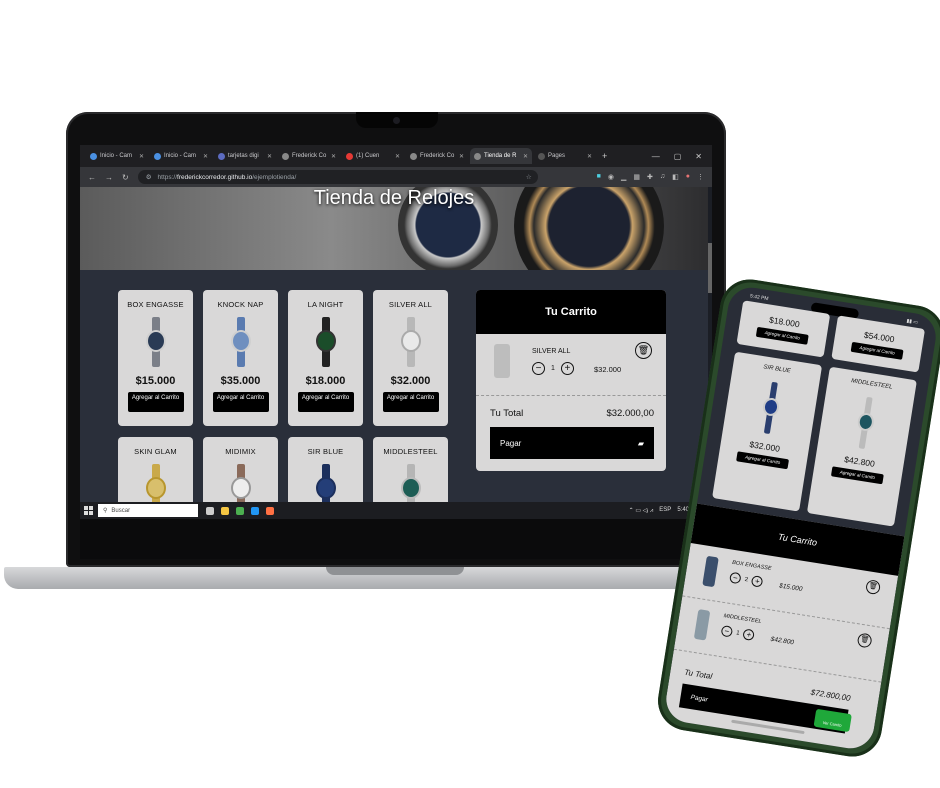 This screenshot has width=940, height=788. Describe the element at coordinates (565, 156) in the screenshot. I see `browser-tab: Pages ✕` at that location.